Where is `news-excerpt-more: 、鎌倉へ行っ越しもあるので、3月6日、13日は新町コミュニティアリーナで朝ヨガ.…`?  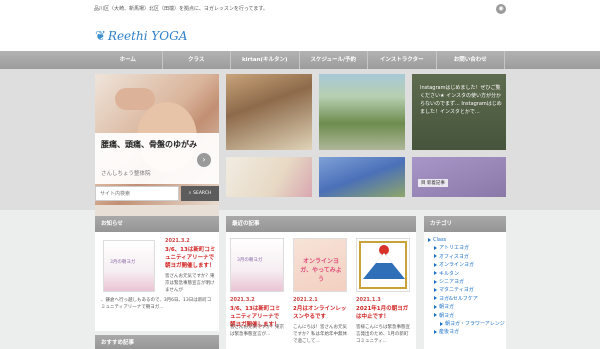 news-excerpt-more: 、鎌倉へ行っ越しもあるので、3月6日、13日は新町コミュニティアリーナで朝ヨガ.… is located at coordinates (156, 304).